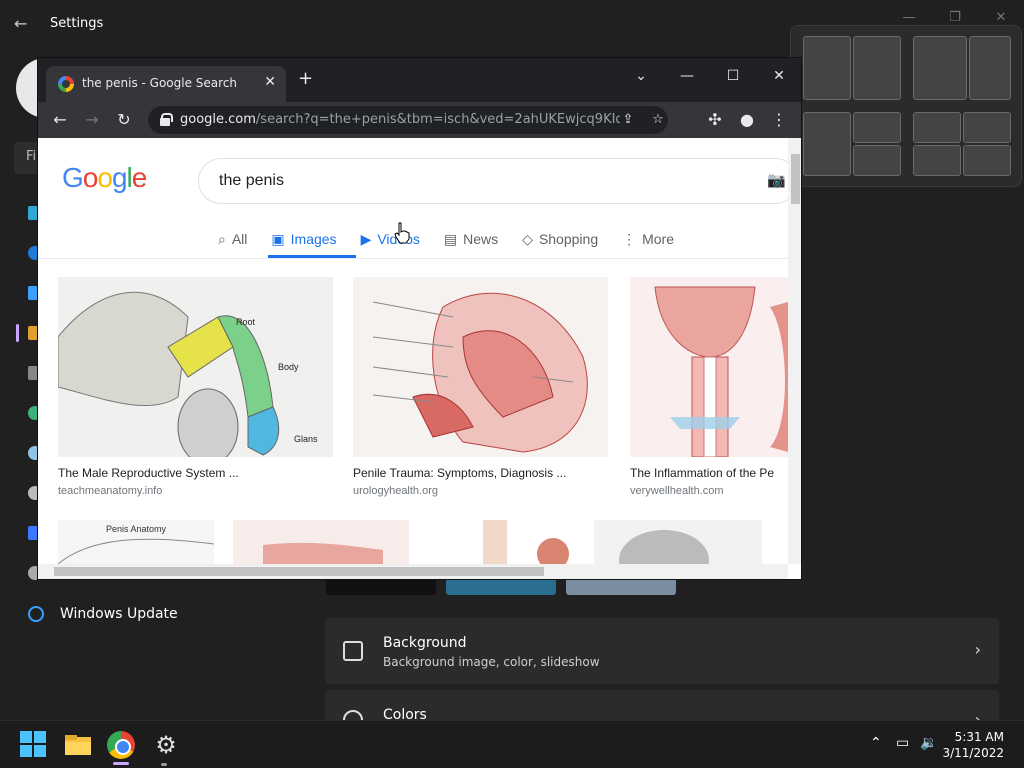  Describe the element at coordinates (928, 743) in the screenshot. I see `volume-icon: 🔉` at that location.